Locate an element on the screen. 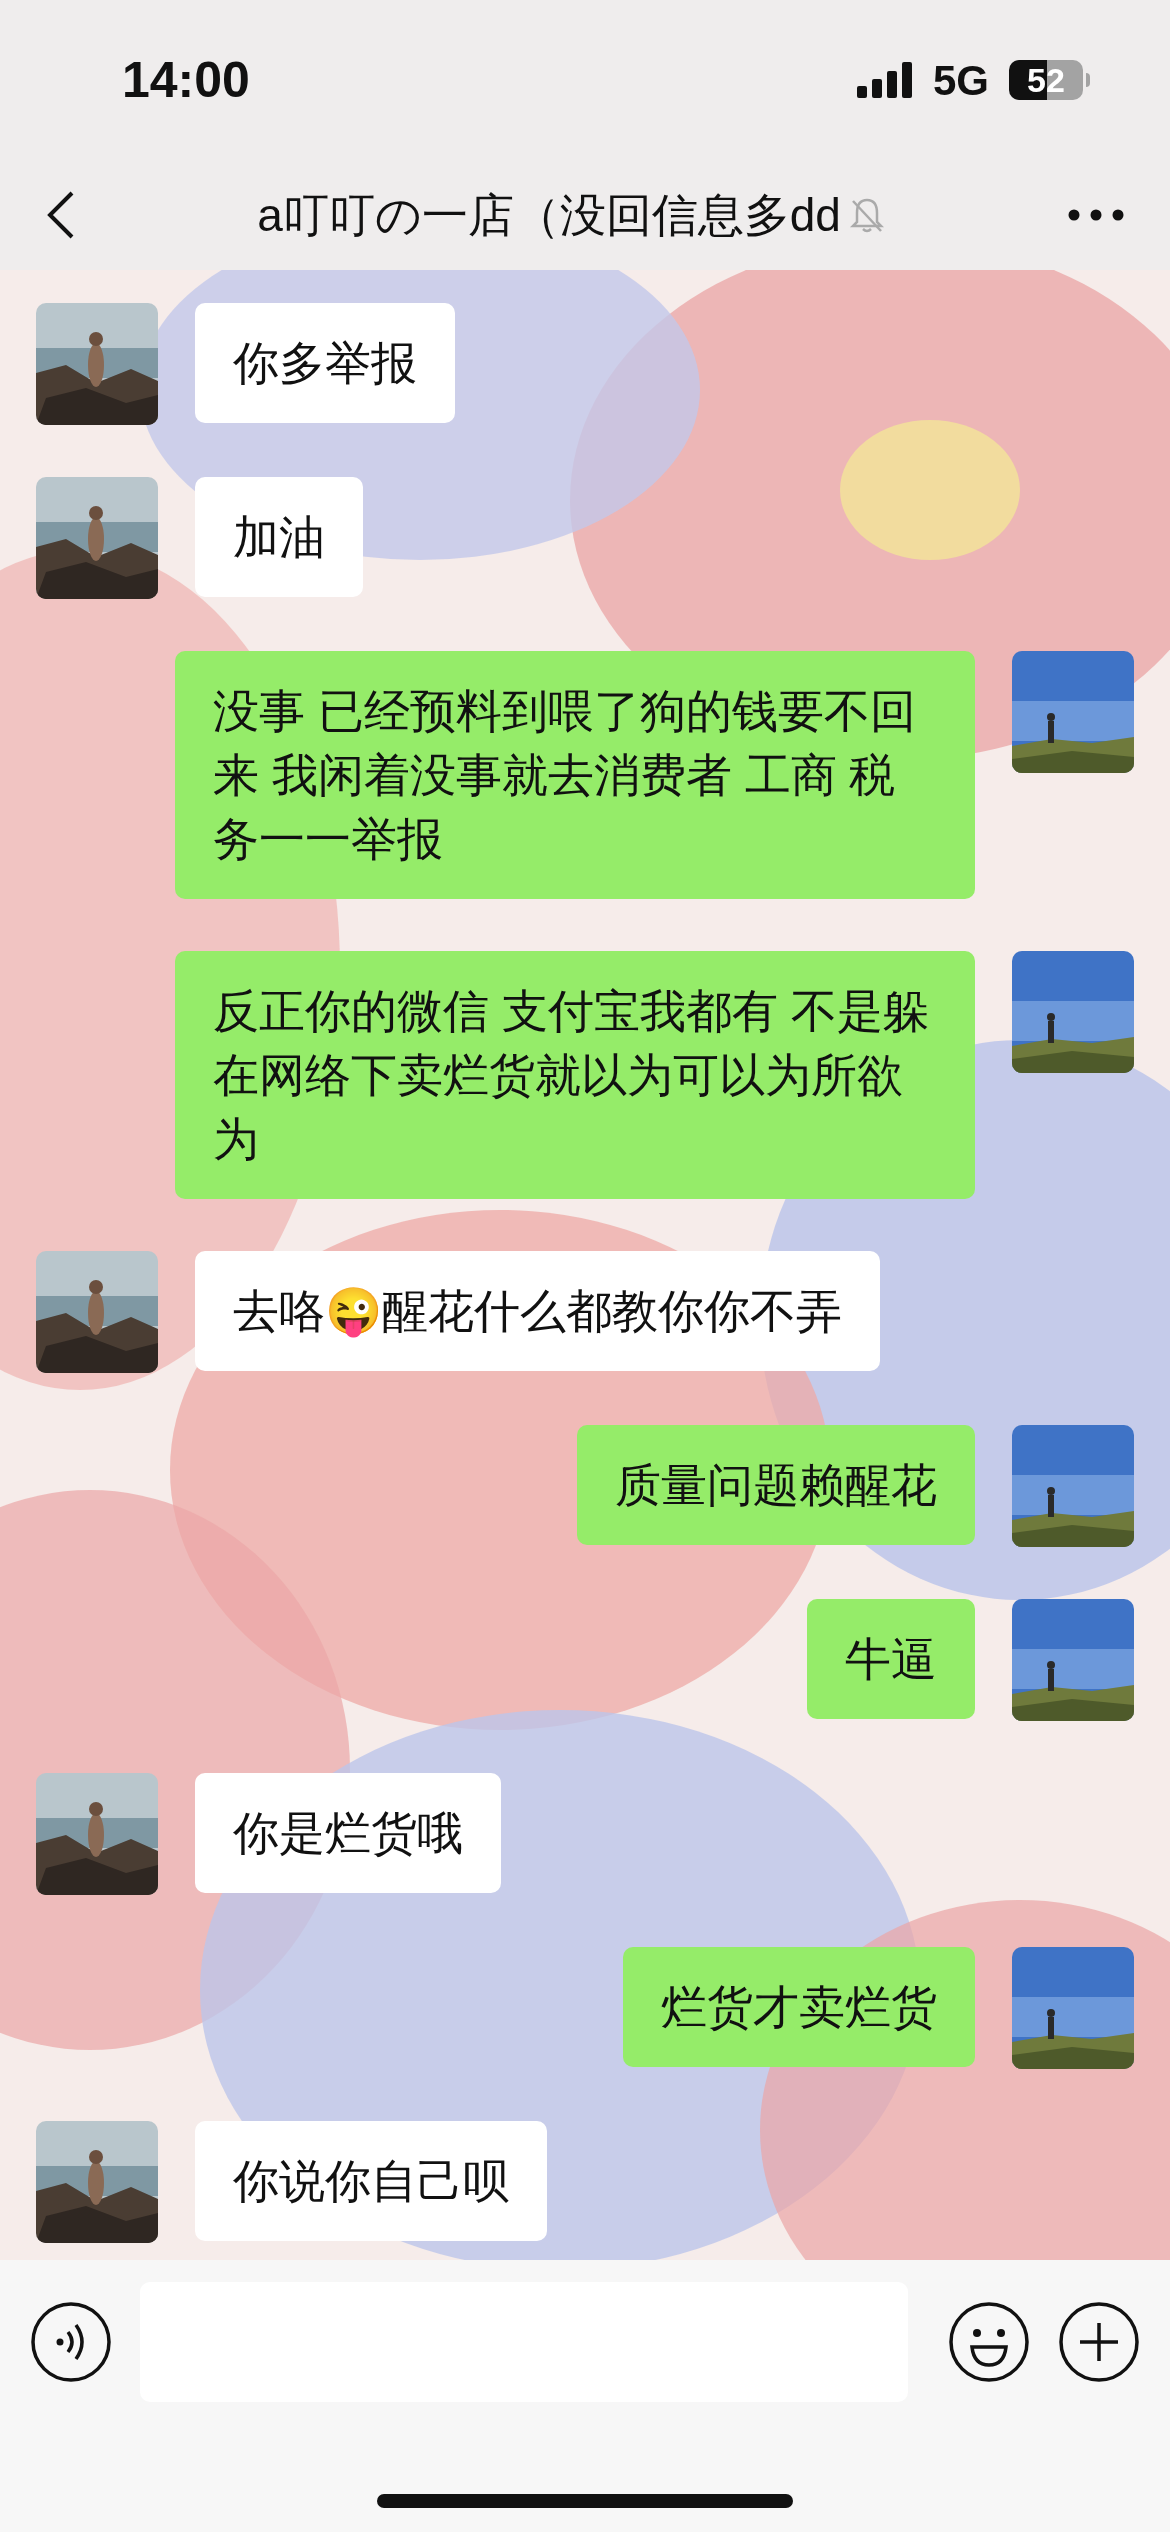 The width and height of the screenshot is (1170, 2532). signal-icon is located at coordinates (884, 80).